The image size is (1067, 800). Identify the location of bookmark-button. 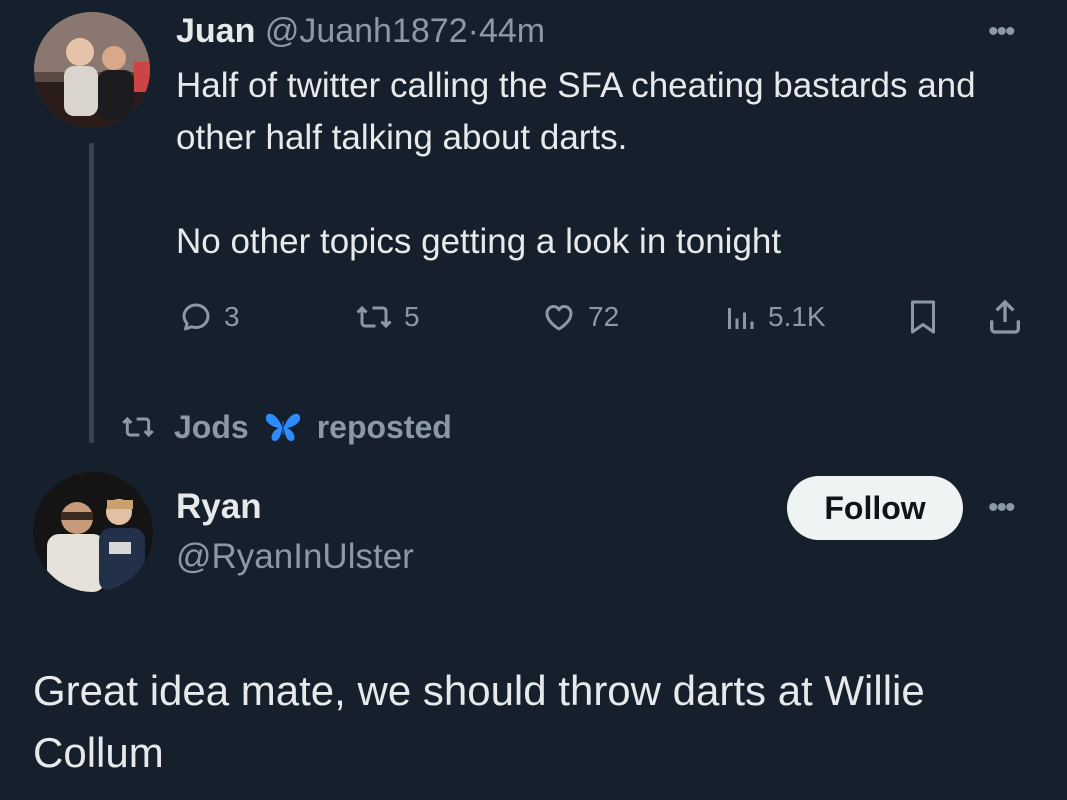
(923, 317).